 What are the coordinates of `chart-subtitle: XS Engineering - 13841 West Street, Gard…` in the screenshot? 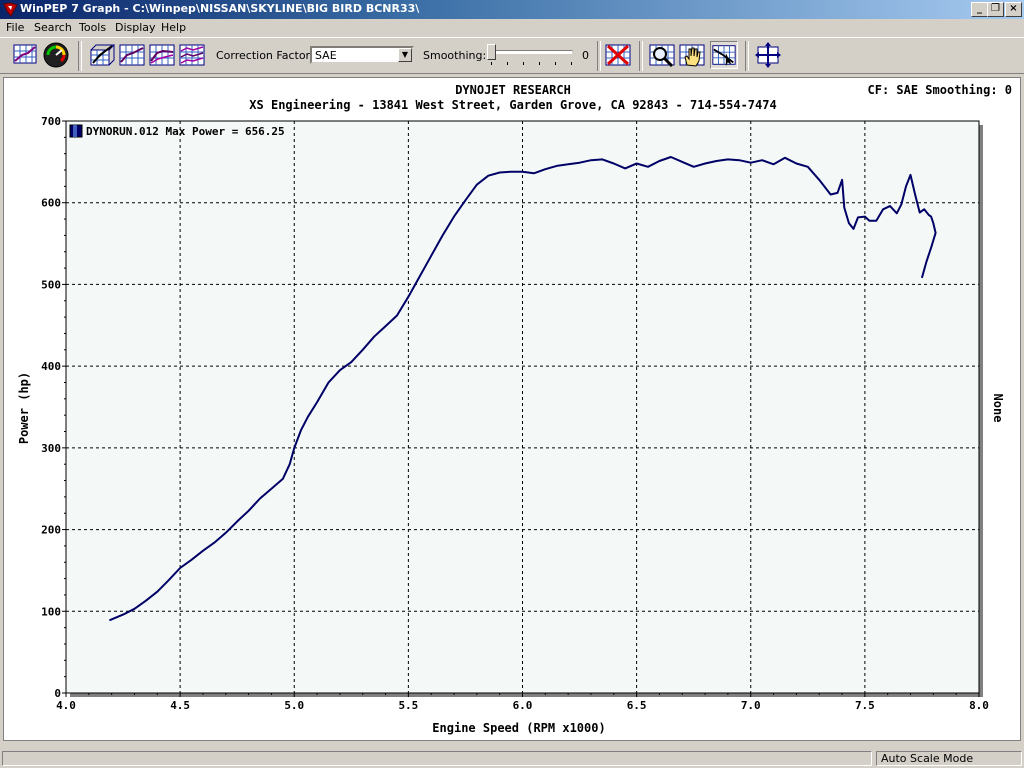 It's located at (512, 105).